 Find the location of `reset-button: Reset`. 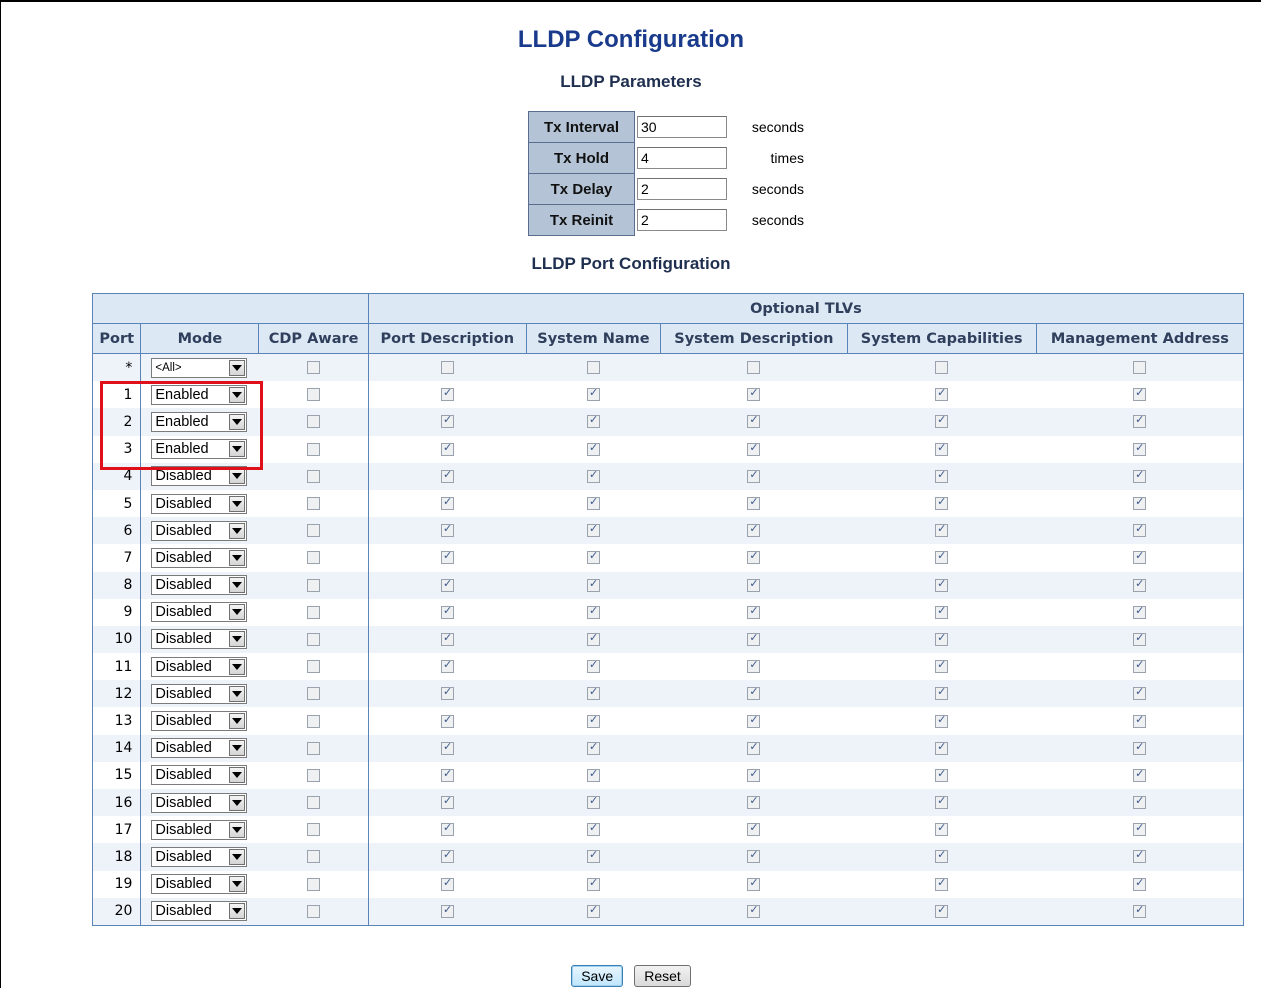

reset-button: Reset is located at coordinates (662, 976).